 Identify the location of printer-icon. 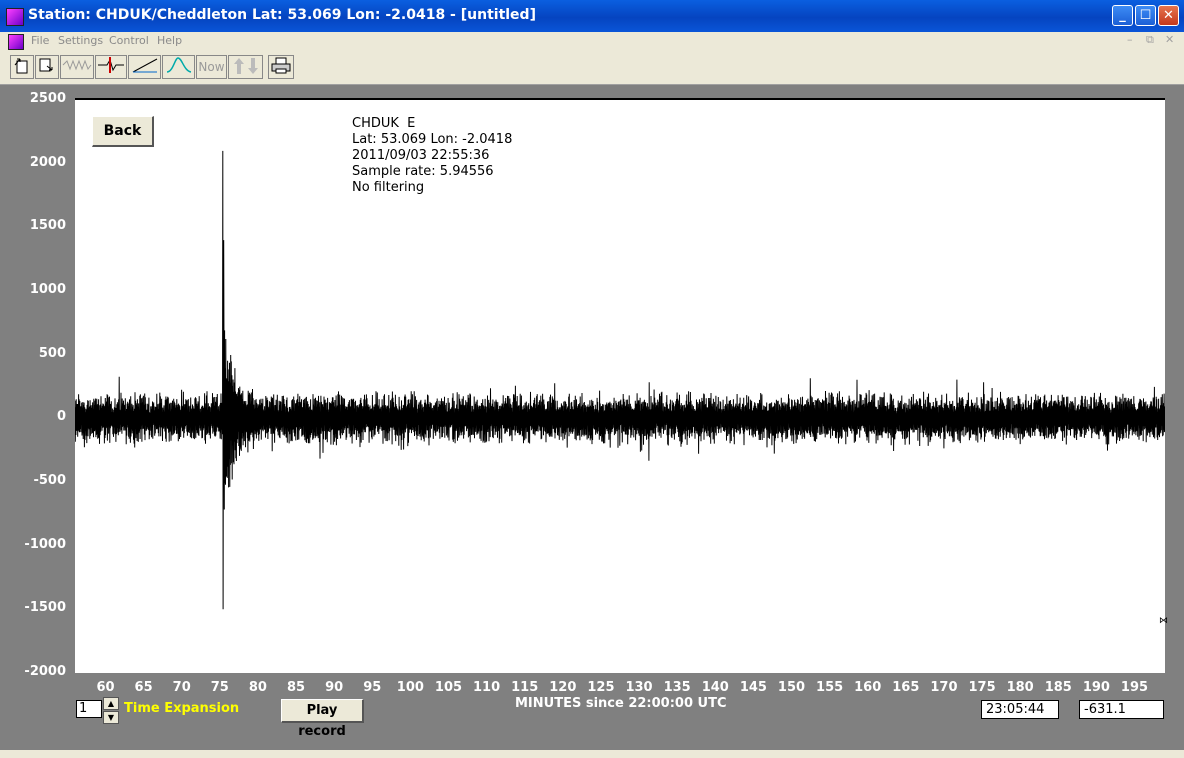
(281, 65).